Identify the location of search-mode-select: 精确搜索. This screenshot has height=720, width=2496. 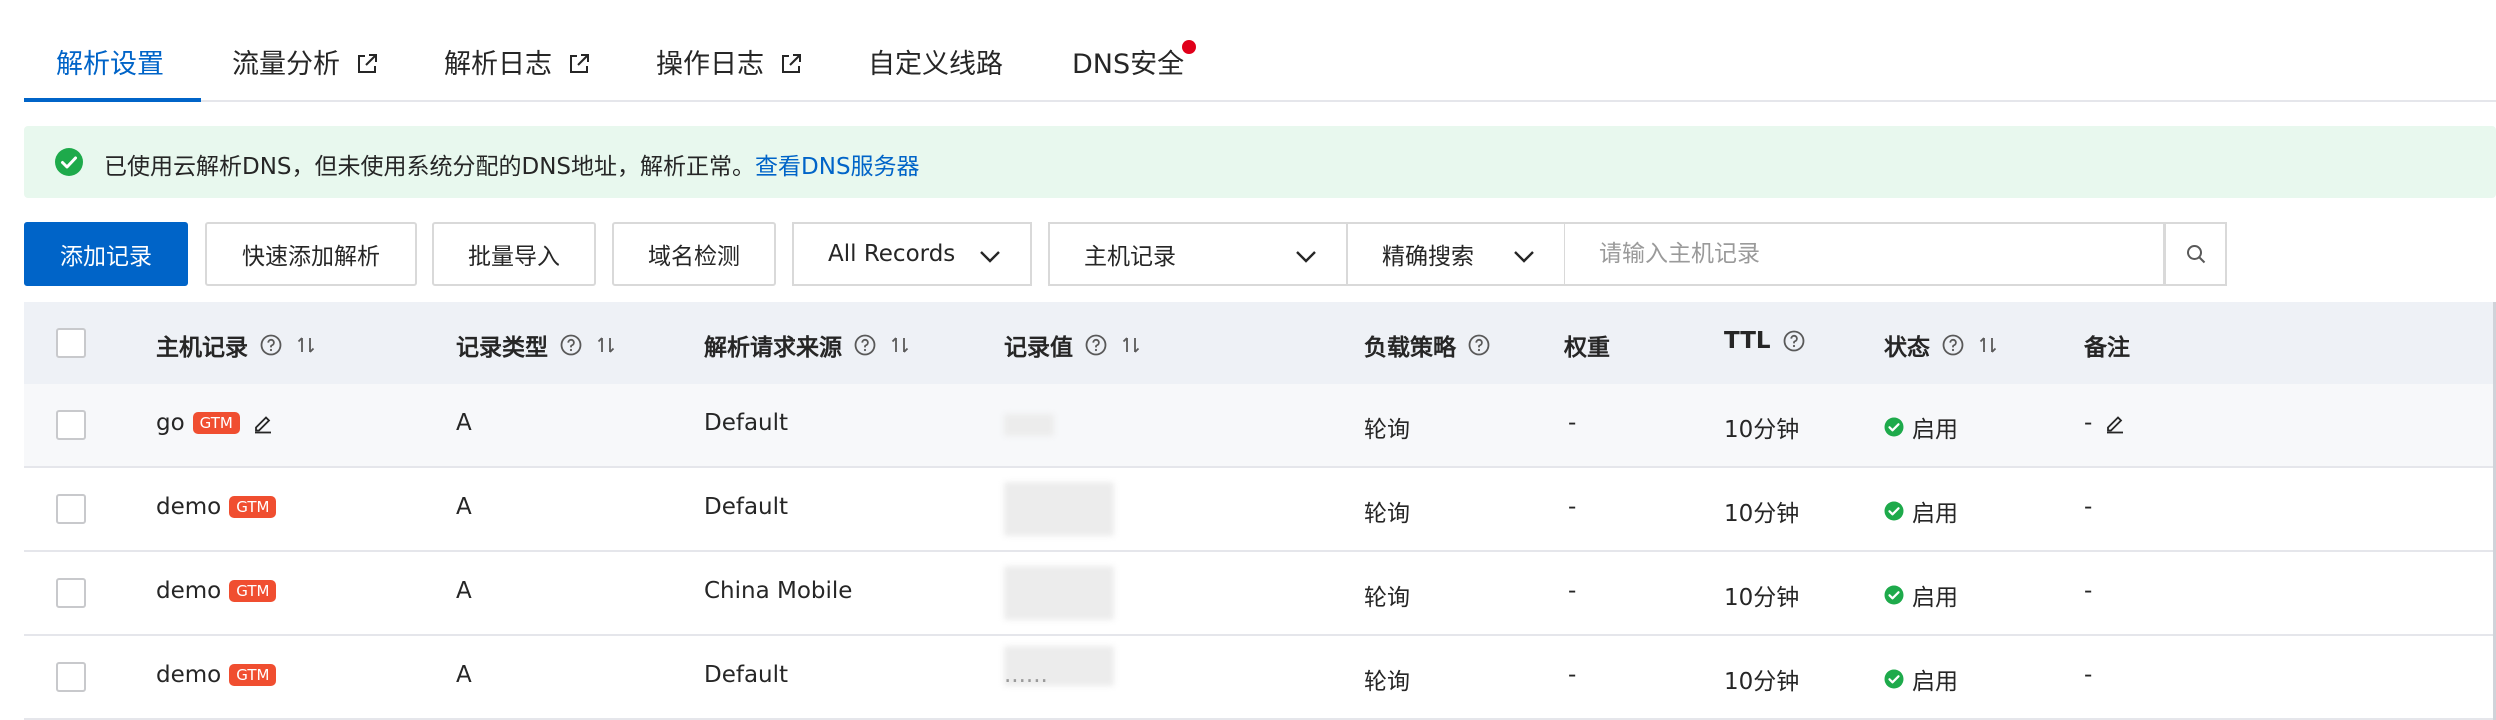
(1456, 254).